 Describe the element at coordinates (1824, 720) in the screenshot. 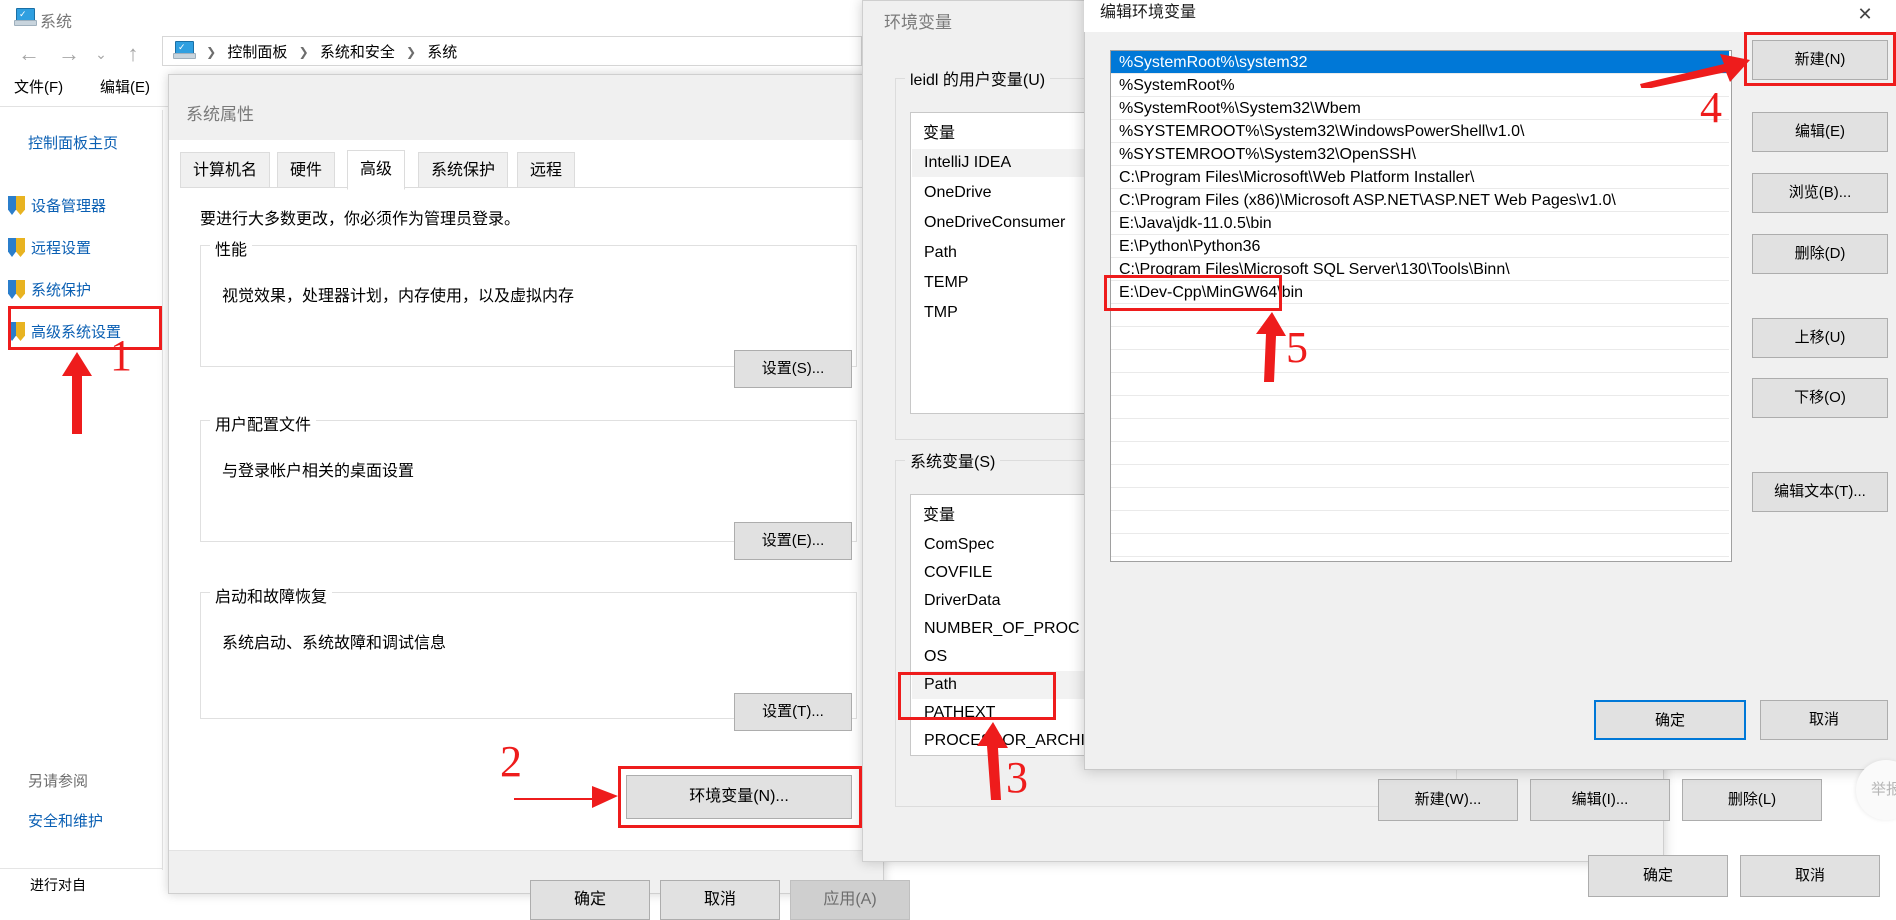

I see `edit-dialog-cancel-button: 取消` at that location.